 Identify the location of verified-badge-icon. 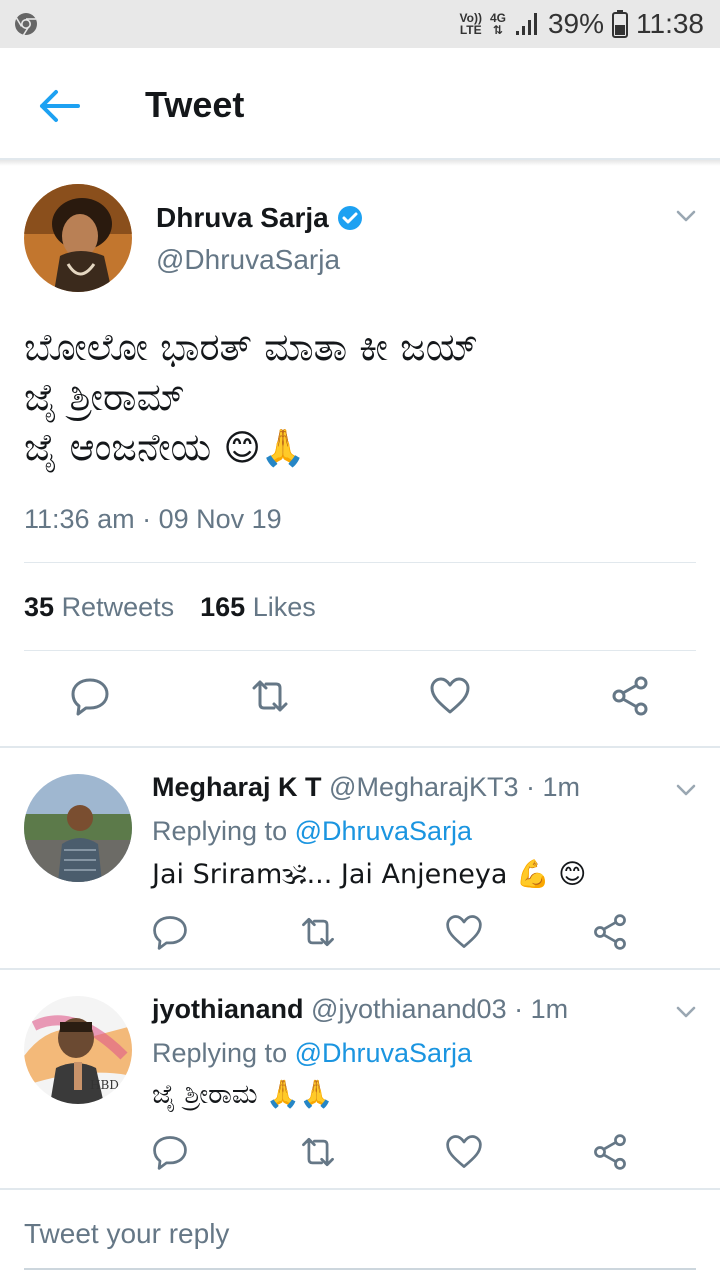
(349, 218).